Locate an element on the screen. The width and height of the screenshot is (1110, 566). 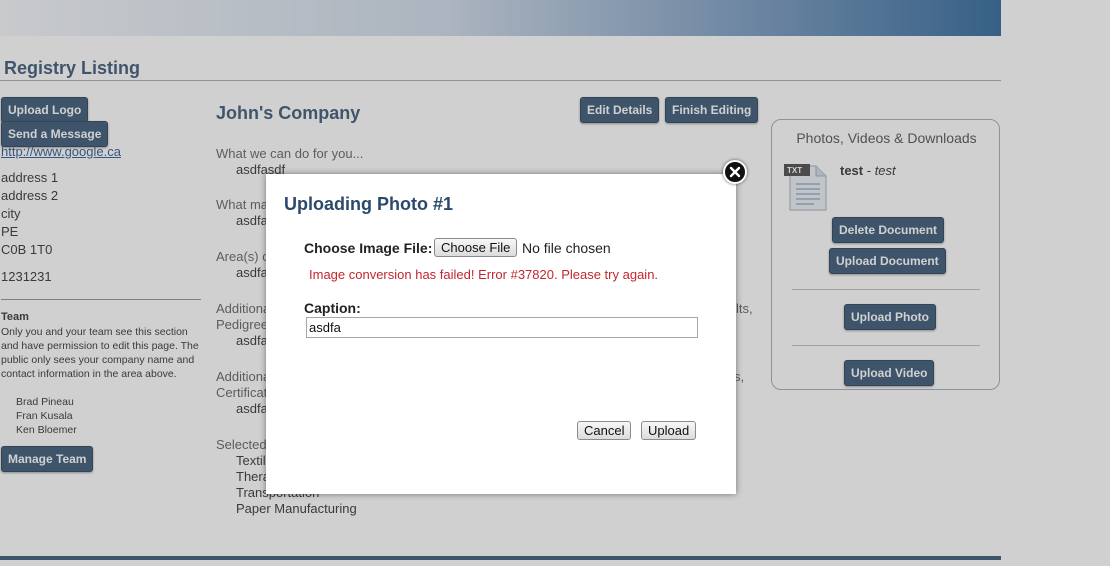
upload-button: Upload is located at coordinates (669, 430).